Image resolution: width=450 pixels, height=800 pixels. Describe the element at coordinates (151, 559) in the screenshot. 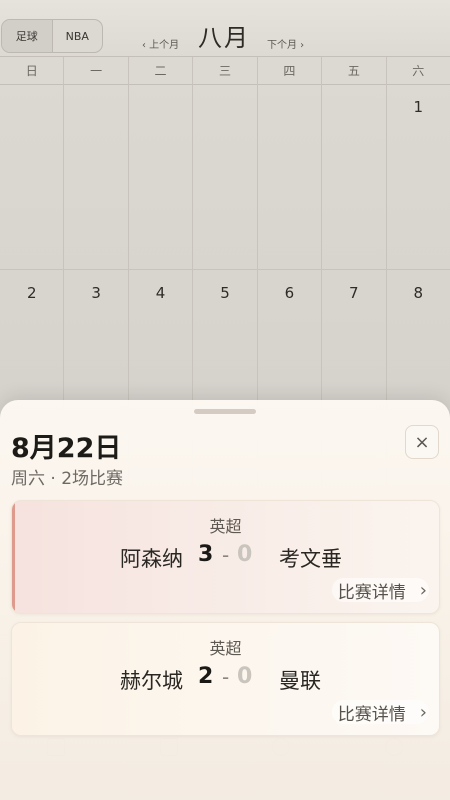

I see `home-team: 阿森纳` at that location.